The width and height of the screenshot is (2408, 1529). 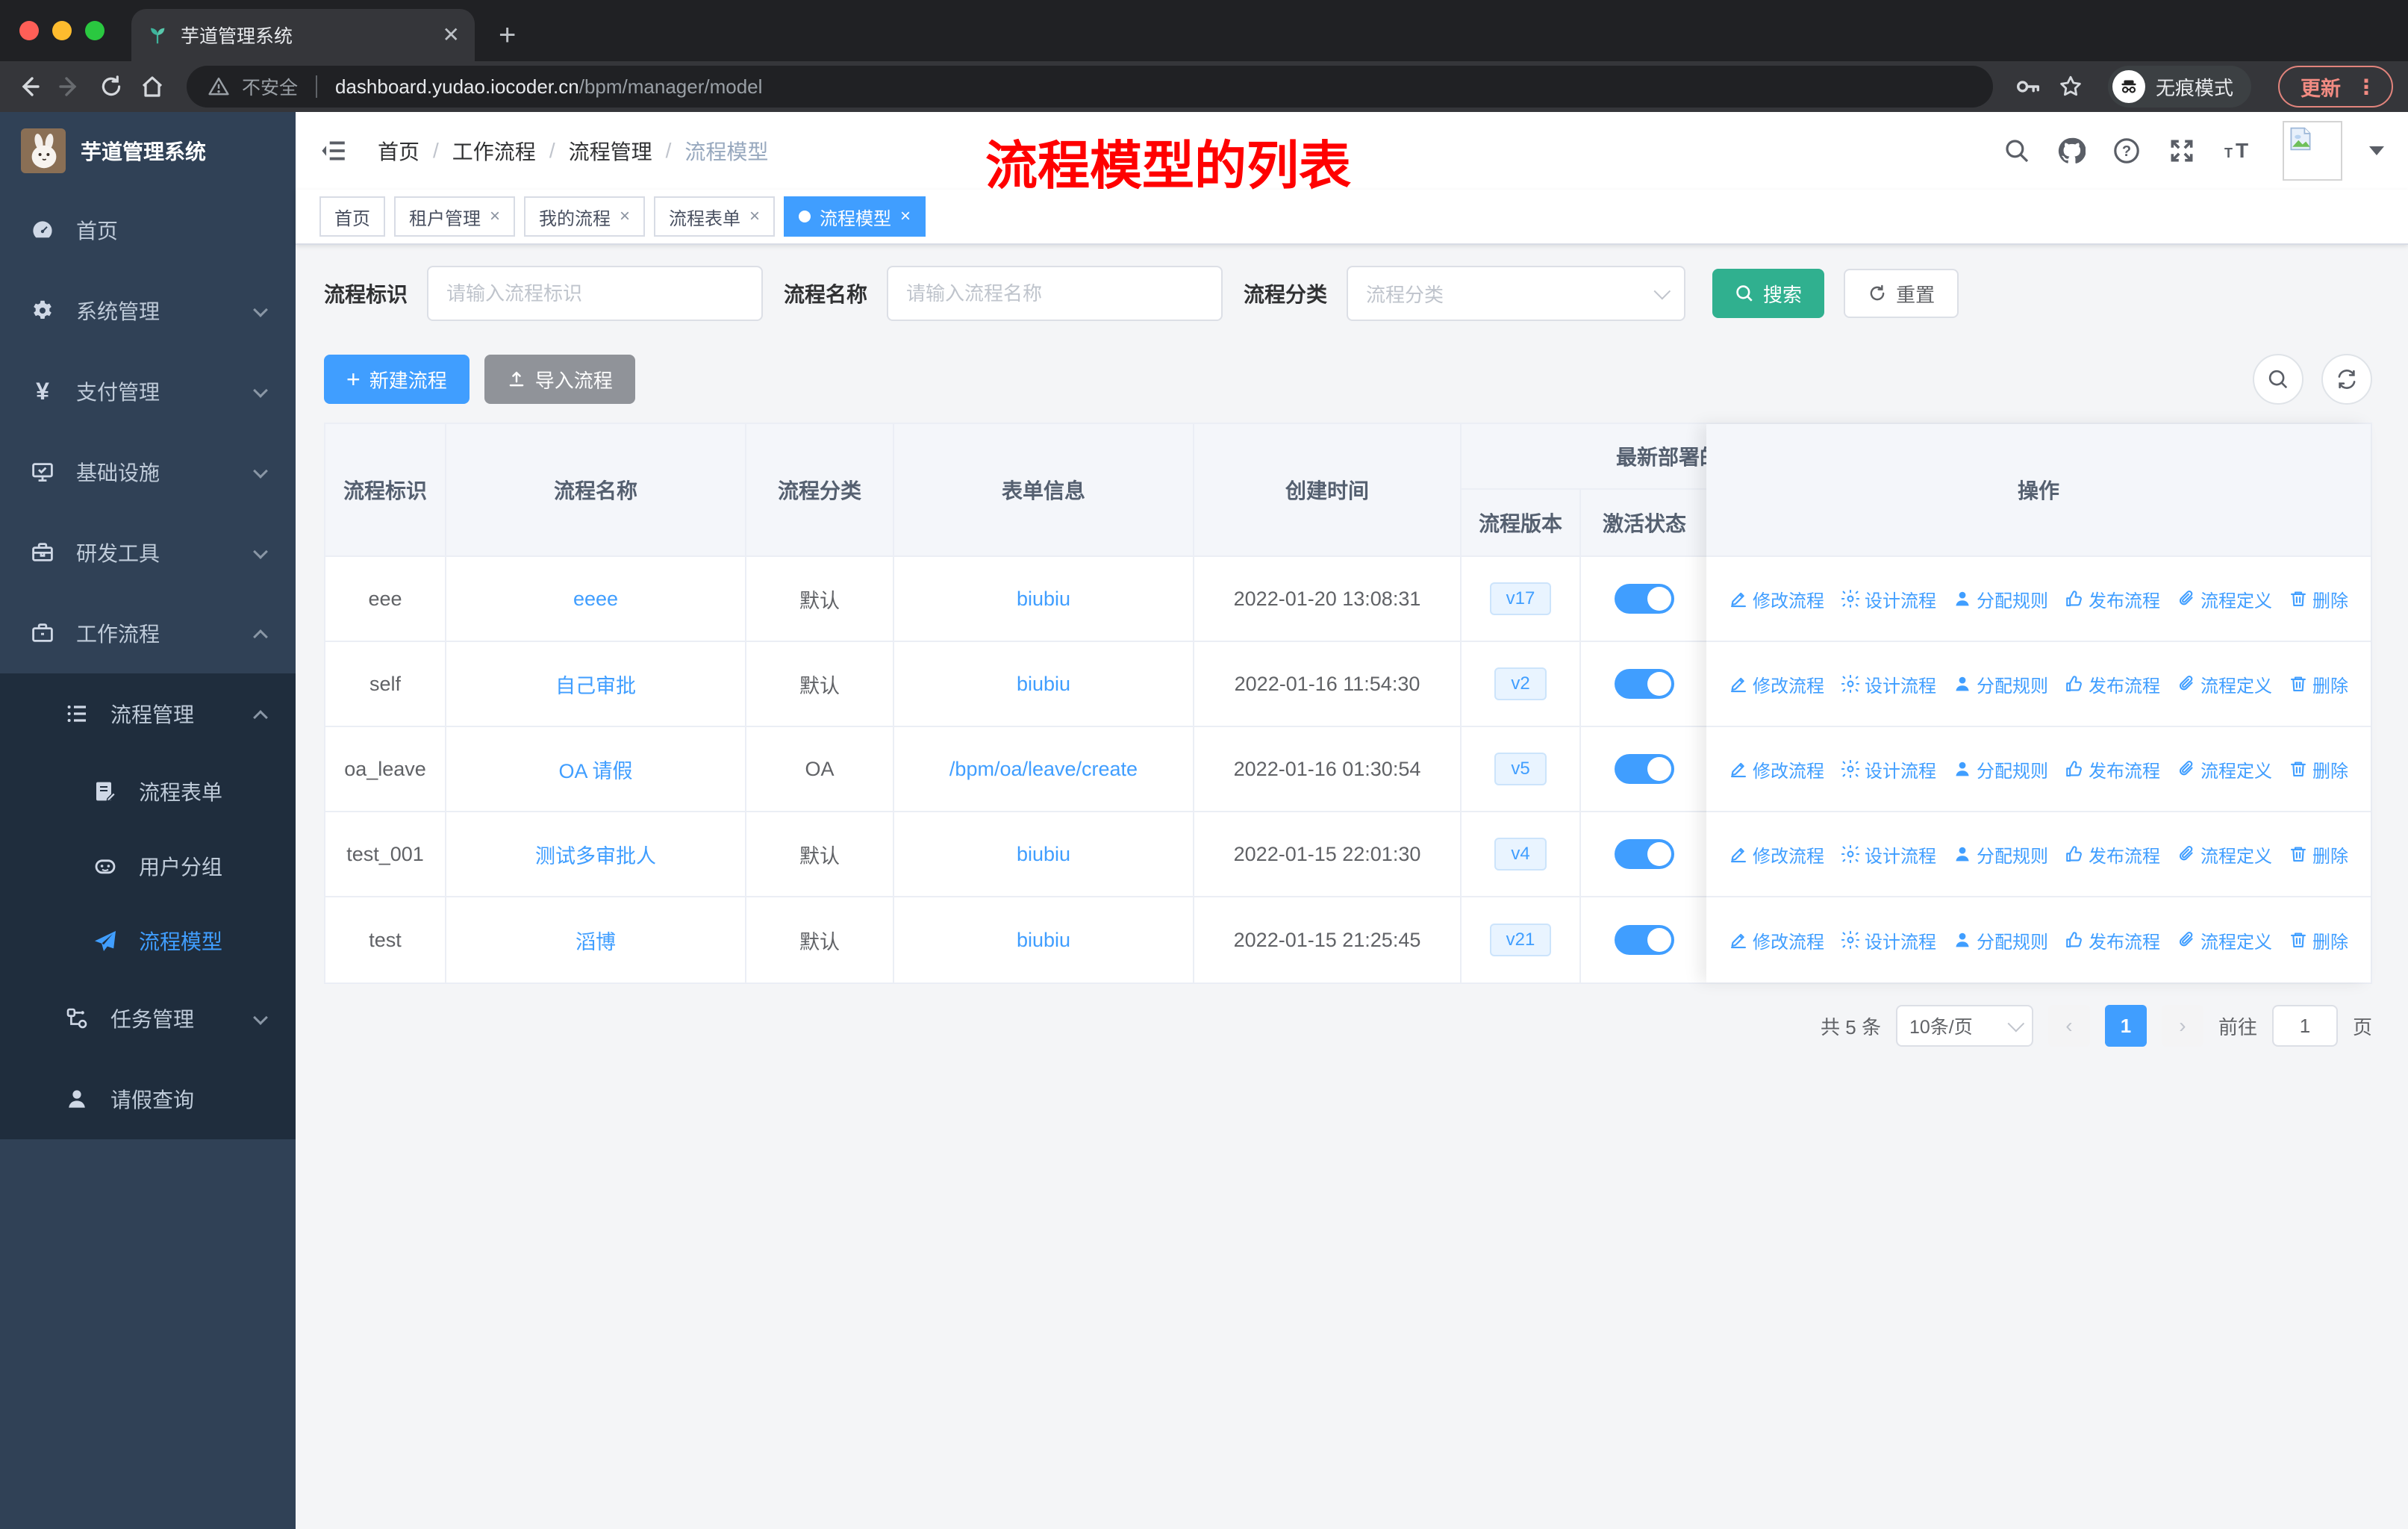 What do you see at coordinates (148, 941) in the screenshot?
I see `sidebar-item-process-model: 流程模型` at bounding box center [148, 941].